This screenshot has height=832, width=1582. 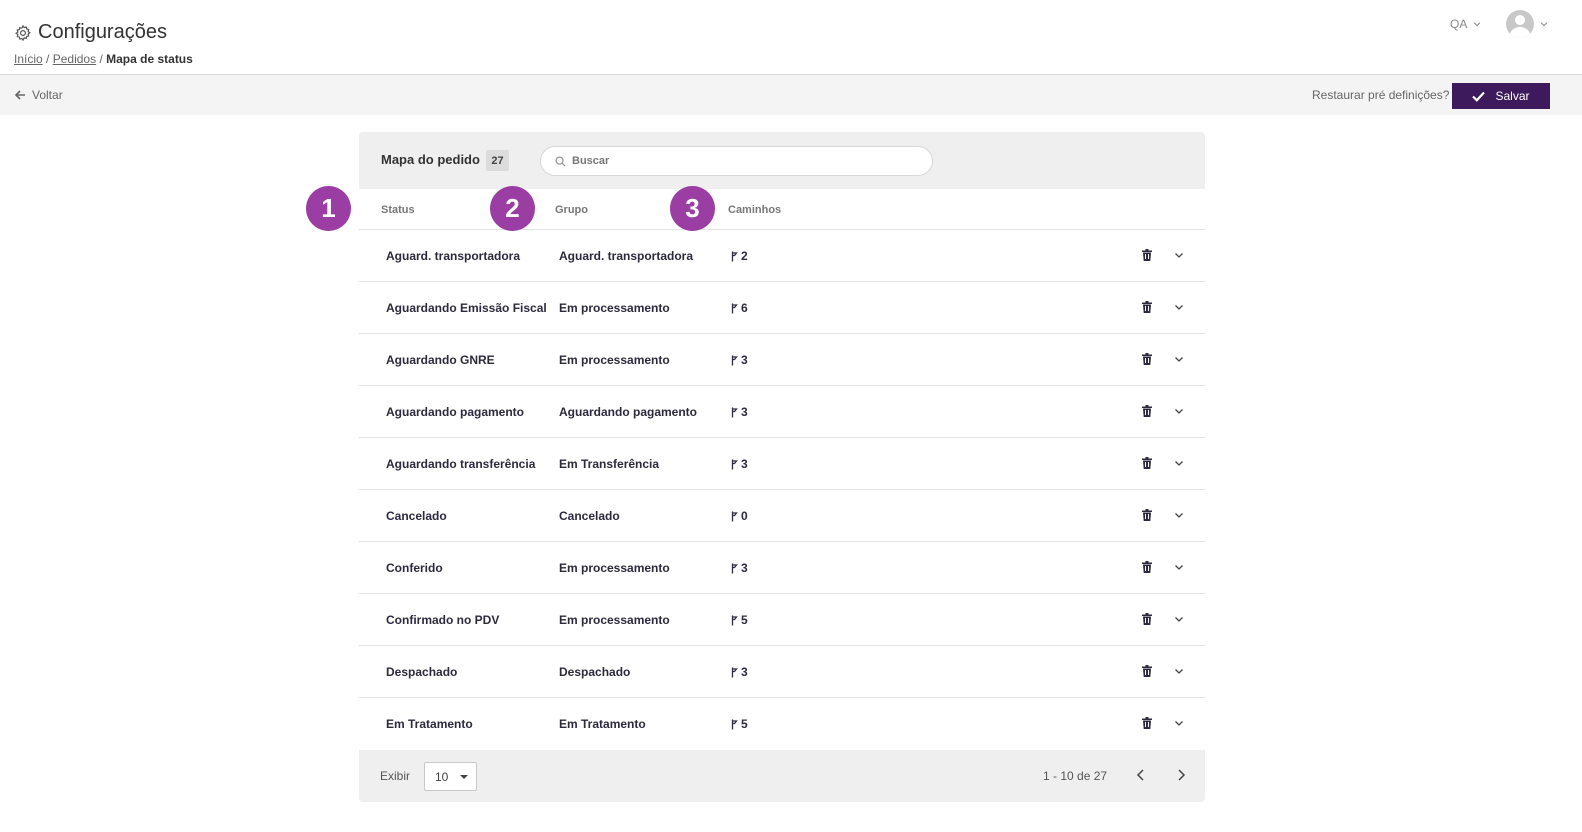 I want to click on group-cell: Aguard. transportadora, so click(x=626, y=256).